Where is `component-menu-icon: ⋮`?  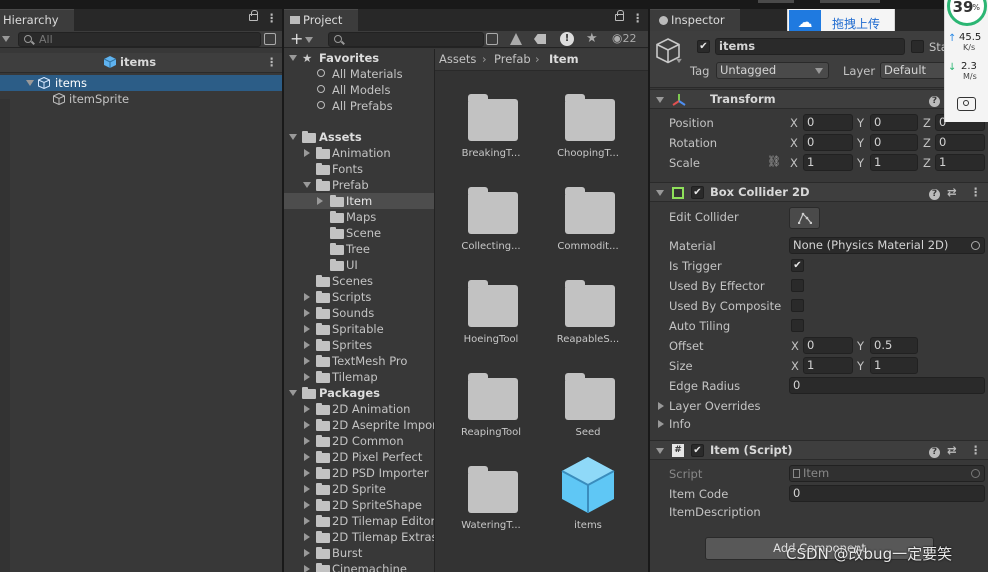
component-menu-icon: ⋮ is located at coordinates (976, 192).